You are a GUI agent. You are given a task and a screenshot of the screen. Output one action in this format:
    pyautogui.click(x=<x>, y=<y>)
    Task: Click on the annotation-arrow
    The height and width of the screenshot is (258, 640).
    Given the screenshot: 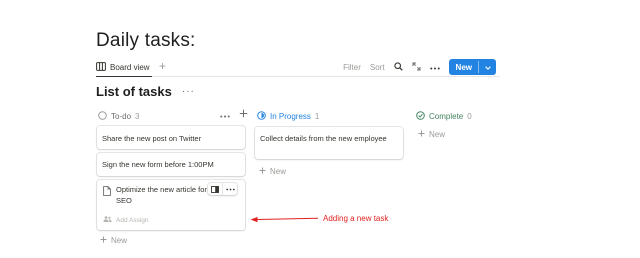 What is the action you would take?
    pyautogui.click(x=284, y=220)
    